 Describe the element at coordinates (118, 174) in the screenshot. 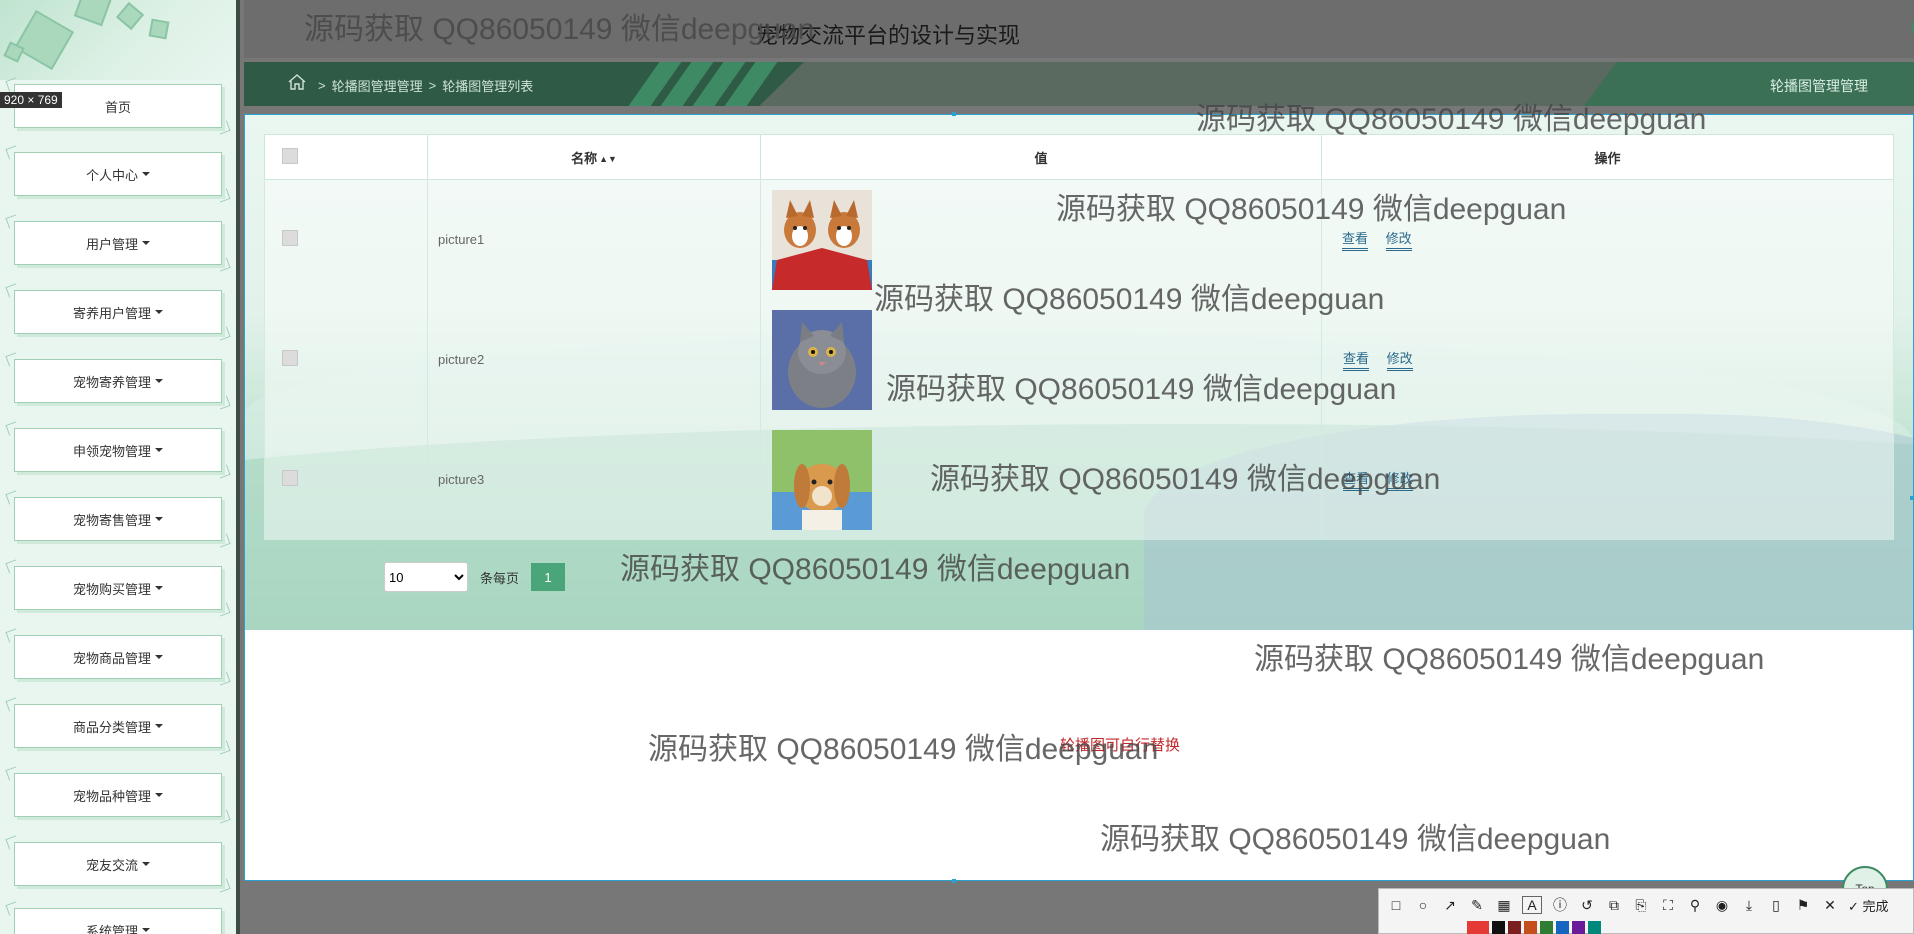

I see `sidebar-item-personal-center: 个人中心` at that location.